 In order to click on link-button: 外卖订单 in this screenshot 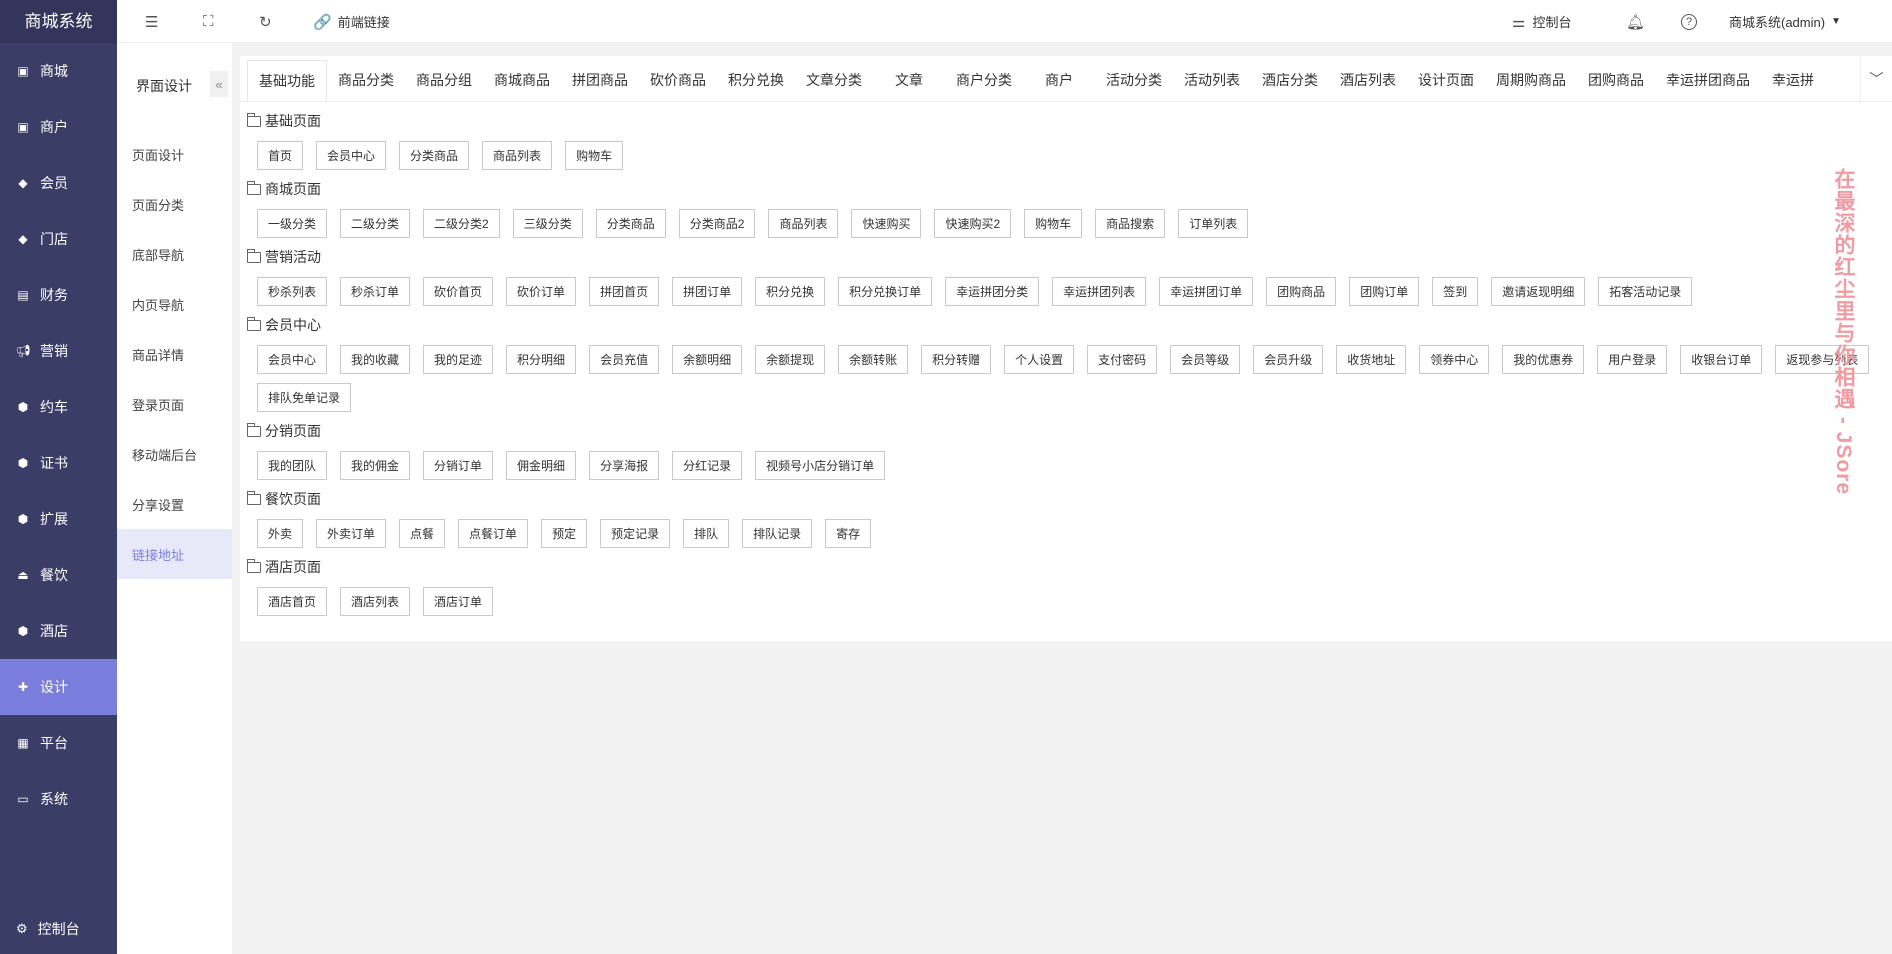, I will do `click(351, 533)`.